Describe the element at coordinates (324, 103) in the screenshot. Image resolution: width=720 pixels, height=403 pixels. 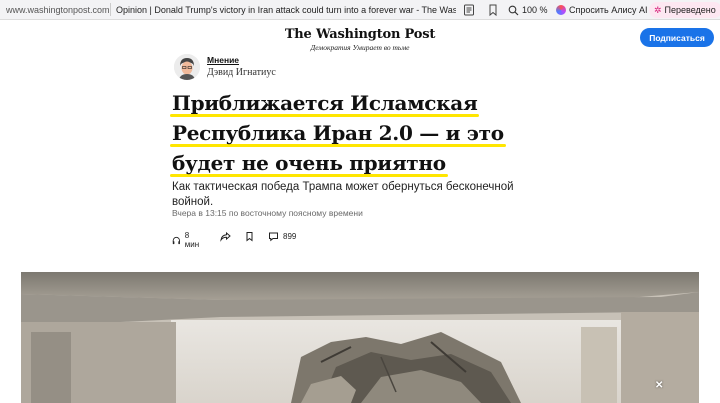
I see `headline-line: Приближается Исламская` at that location.